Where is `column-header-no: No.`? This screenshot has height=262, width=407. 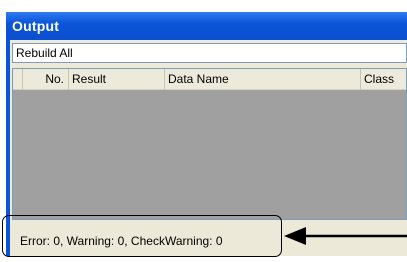 column-header-no: No. is located at coordinates (46, 79).